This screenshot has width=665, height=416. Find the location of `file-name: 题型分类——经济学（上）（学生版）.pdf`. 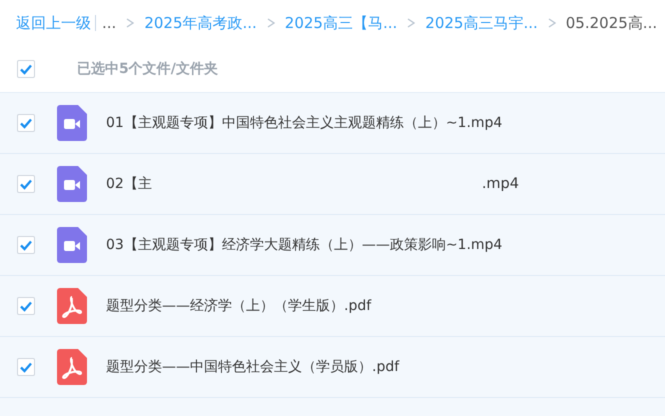

file-name: 题型分类——经济学（上）（学生版）.pdf is located at coordinates (239, 306).